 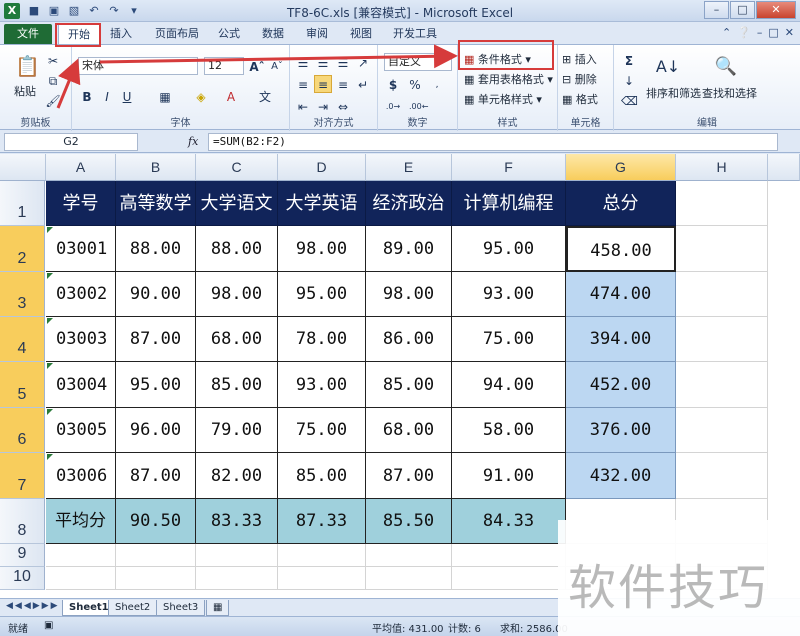 What do you see at coordinates (361, 34) in the screenshot?
I see `tab-view: 视图` at bounding box center [361, 34].